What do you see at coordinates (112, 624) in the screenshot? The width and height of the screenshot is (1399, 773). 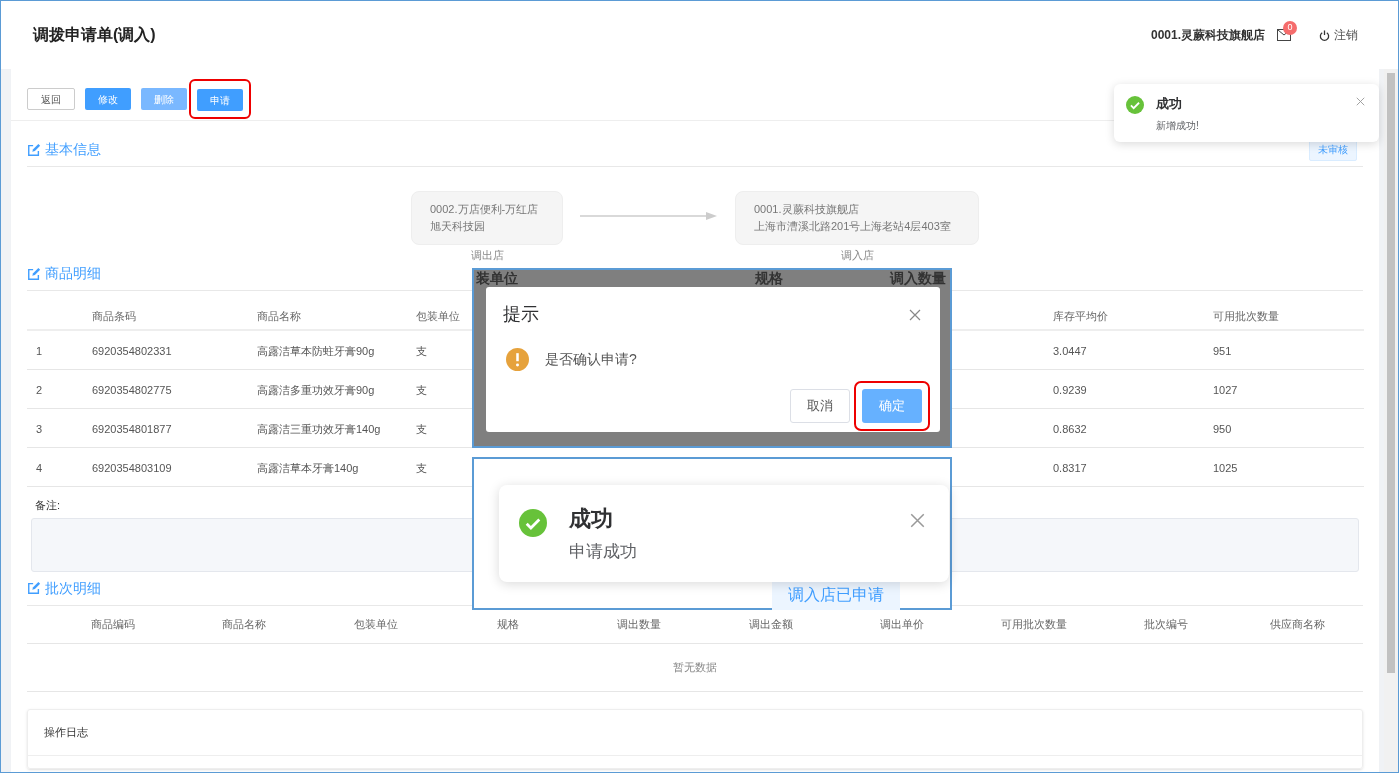 I see `column-header: 商品编码` at bounding box center [112, 624].